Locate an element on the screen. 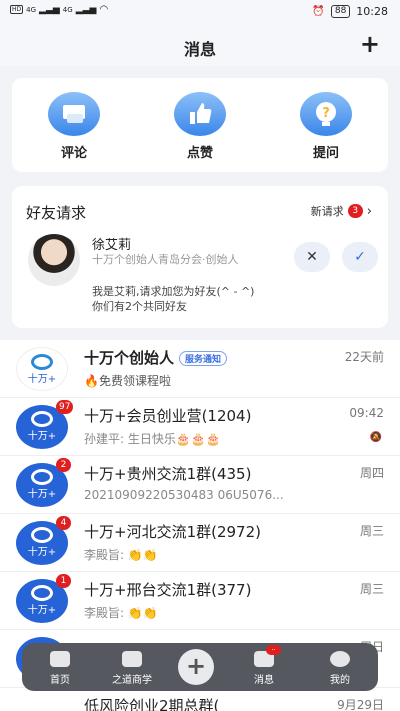 This screenshot has width=400, height=711. tab-label: 首页 is located at coordinates (60, 680).